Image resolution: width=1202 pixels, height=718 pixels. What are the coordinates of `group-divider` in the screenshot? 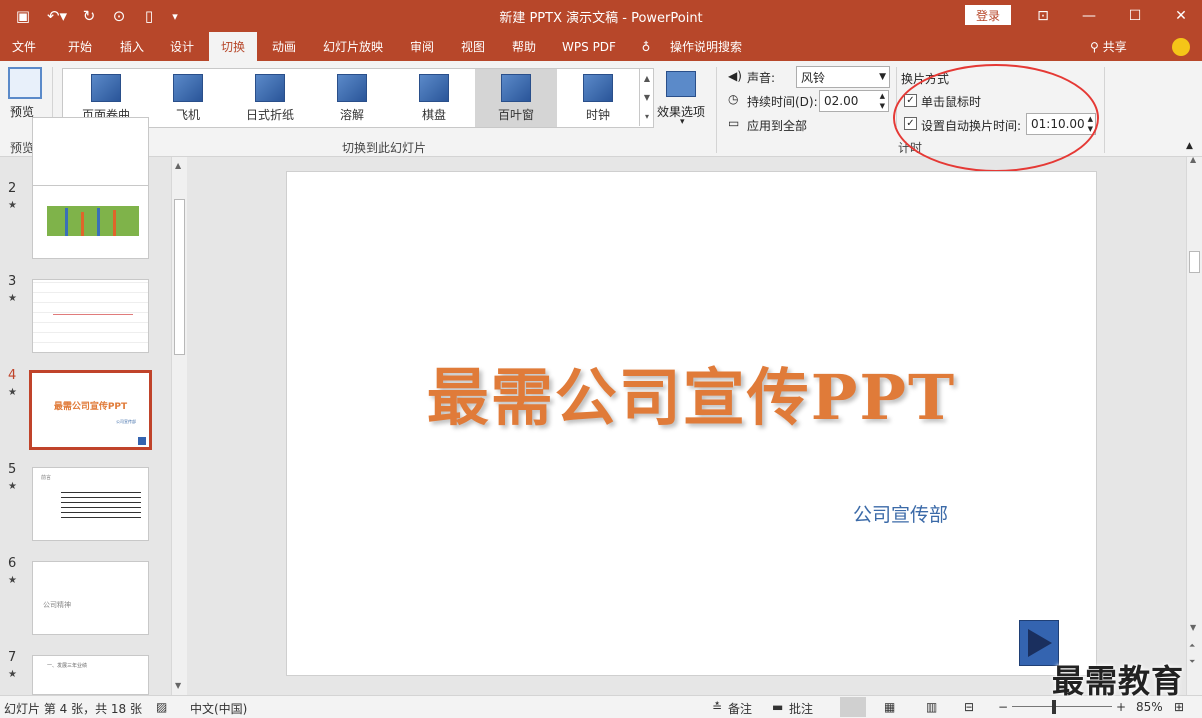 It's located at (716, 110).